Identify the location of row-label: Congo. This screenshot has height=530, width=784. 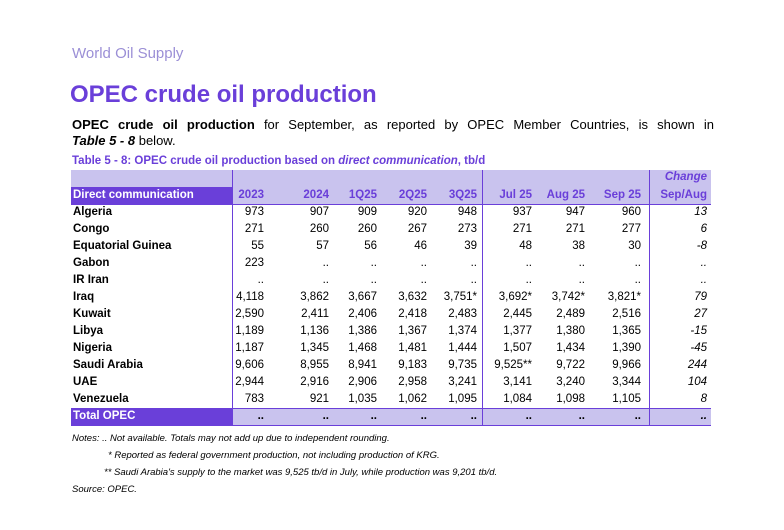
(91, 229).